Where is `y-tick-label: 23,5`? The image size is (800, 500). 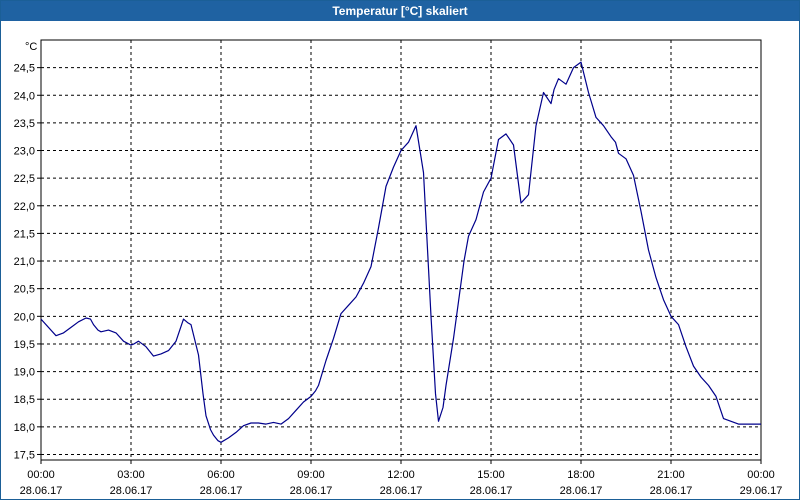
y-tick-label: 23,5 is located at coordinates (24, 124).